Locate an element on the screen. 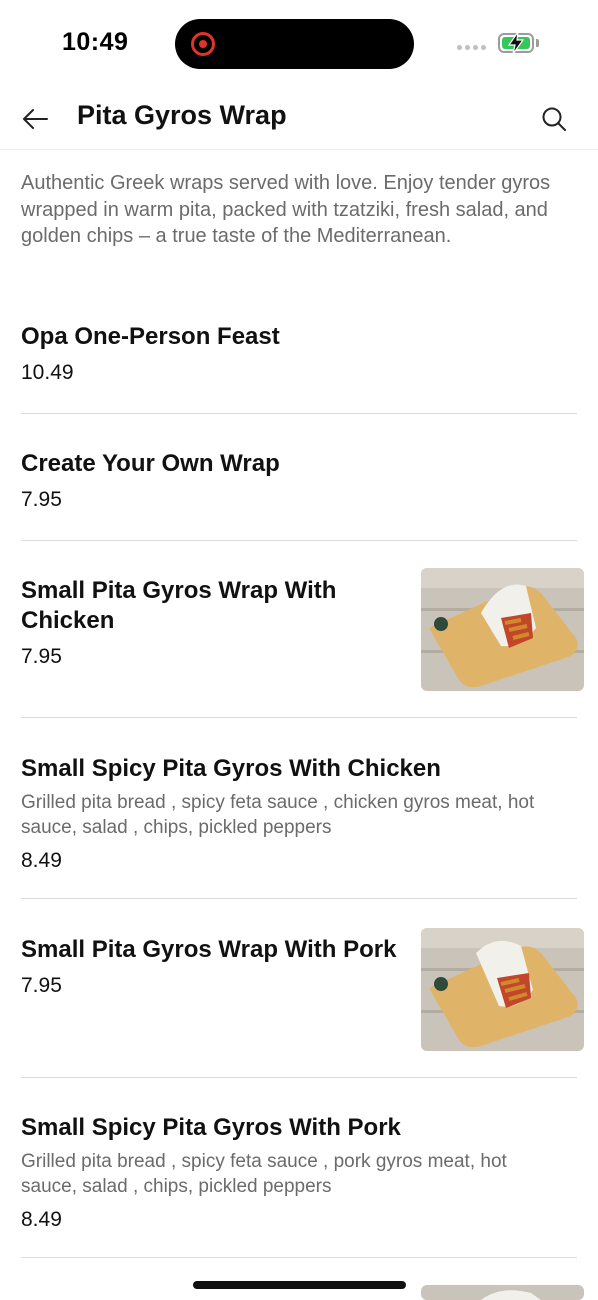 Image resolution: width=598 pixels, height=1300 pixels. status-time: 10:49 is located at coordinates (95, 42).